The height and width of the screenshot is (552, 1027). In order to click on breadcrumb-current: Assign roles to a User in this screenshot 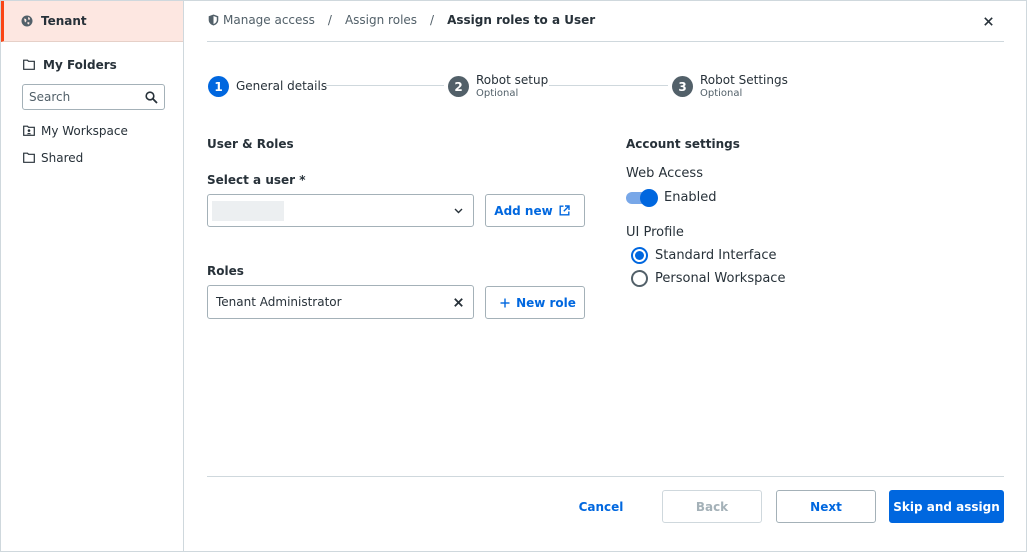, I will do `click(521, 20)`.